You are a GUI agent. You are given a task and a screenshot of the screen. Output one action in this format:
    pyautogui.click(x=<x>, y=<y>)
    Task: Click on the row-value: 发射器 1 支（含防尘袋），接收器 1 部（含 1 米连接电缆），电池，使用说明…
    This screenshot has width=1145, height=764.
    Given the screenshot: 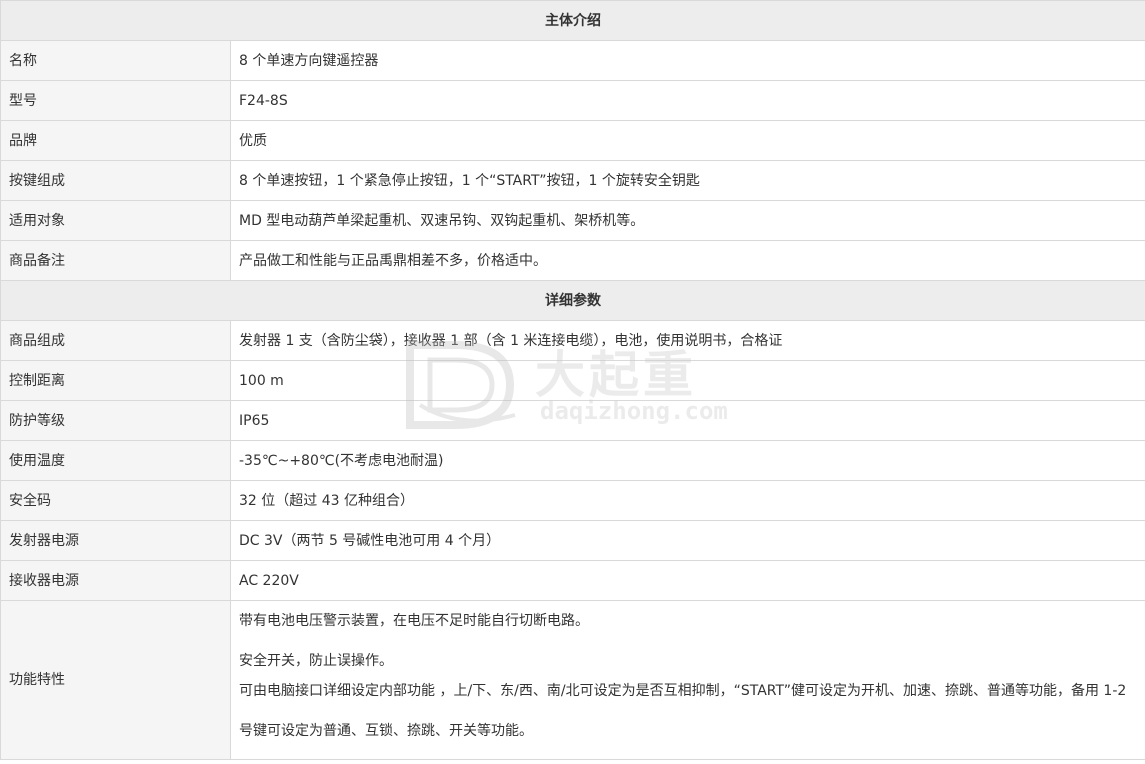 What is the action you would take?
    pyautogui.click(x=687, y=340)
    